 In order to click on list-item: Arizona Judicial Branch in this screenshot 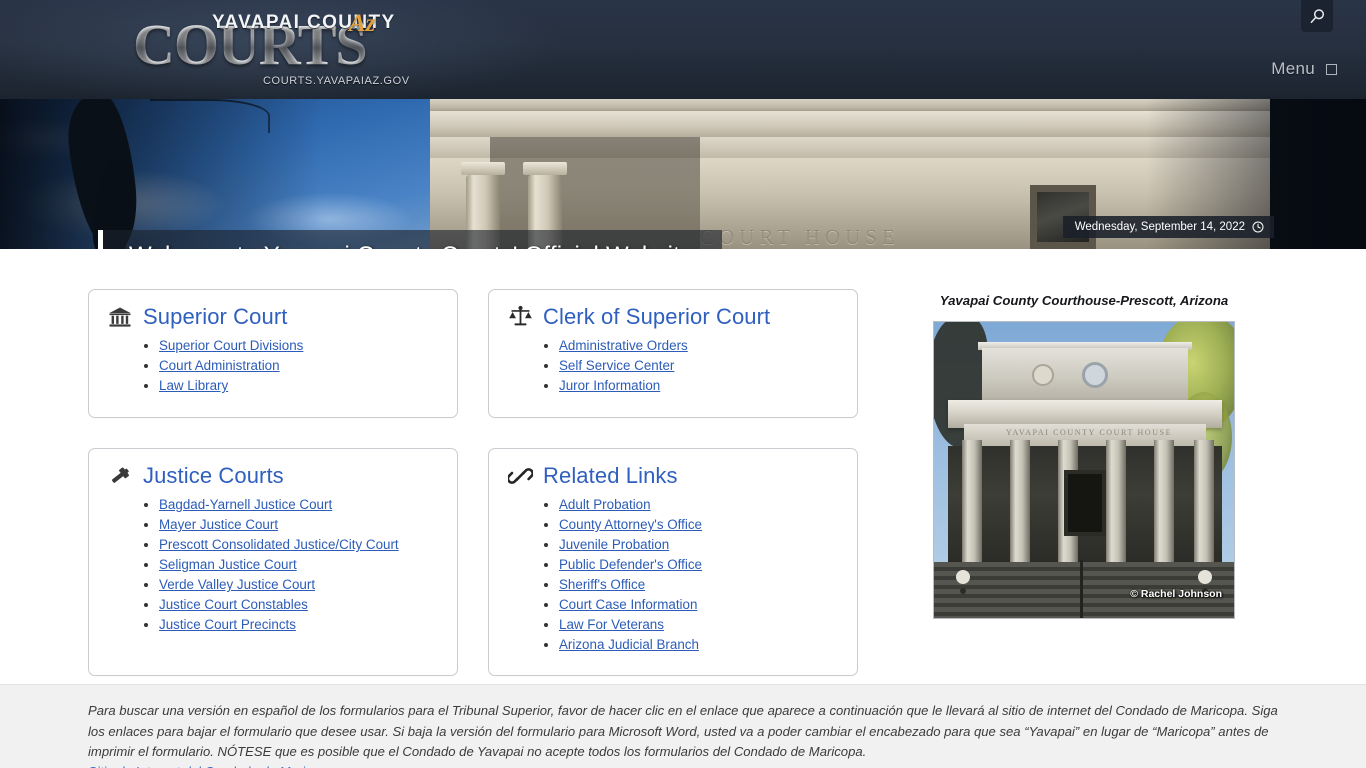, I will do `click(699, 645)`.